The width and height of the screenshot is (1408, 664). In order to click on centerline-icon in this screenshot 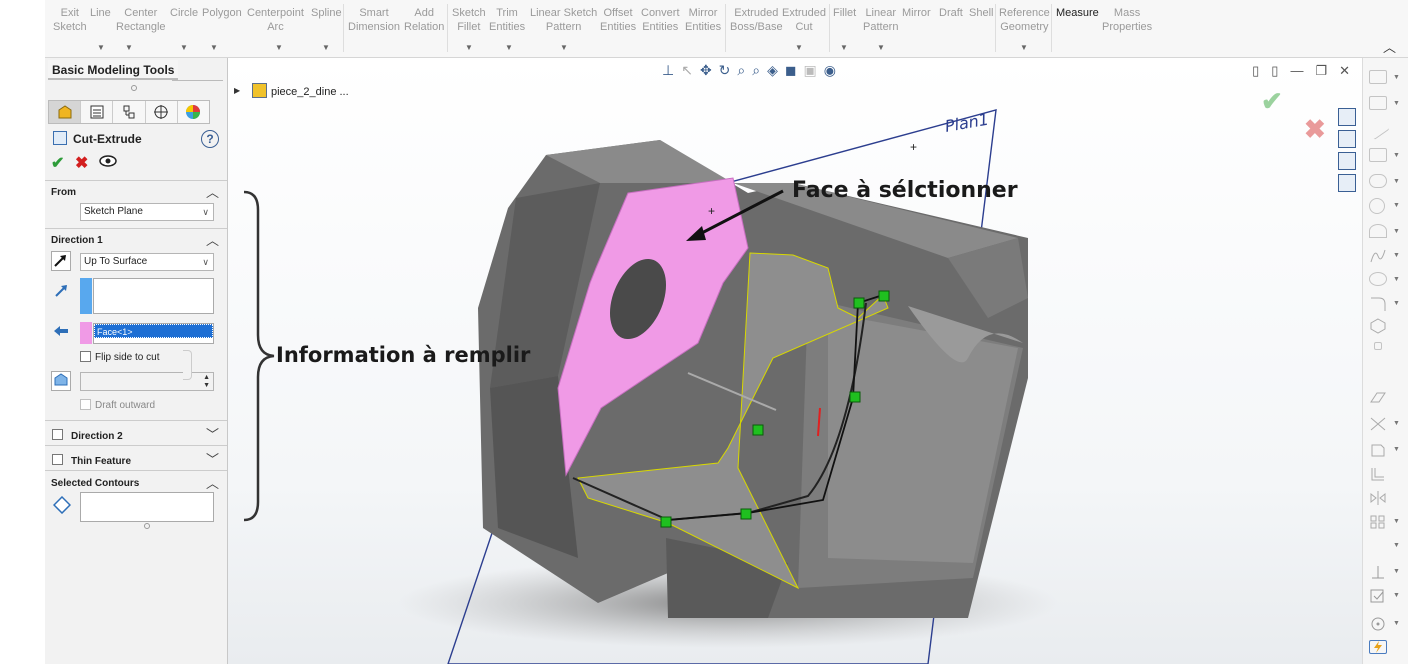, I will do `click(1378, 155)`.